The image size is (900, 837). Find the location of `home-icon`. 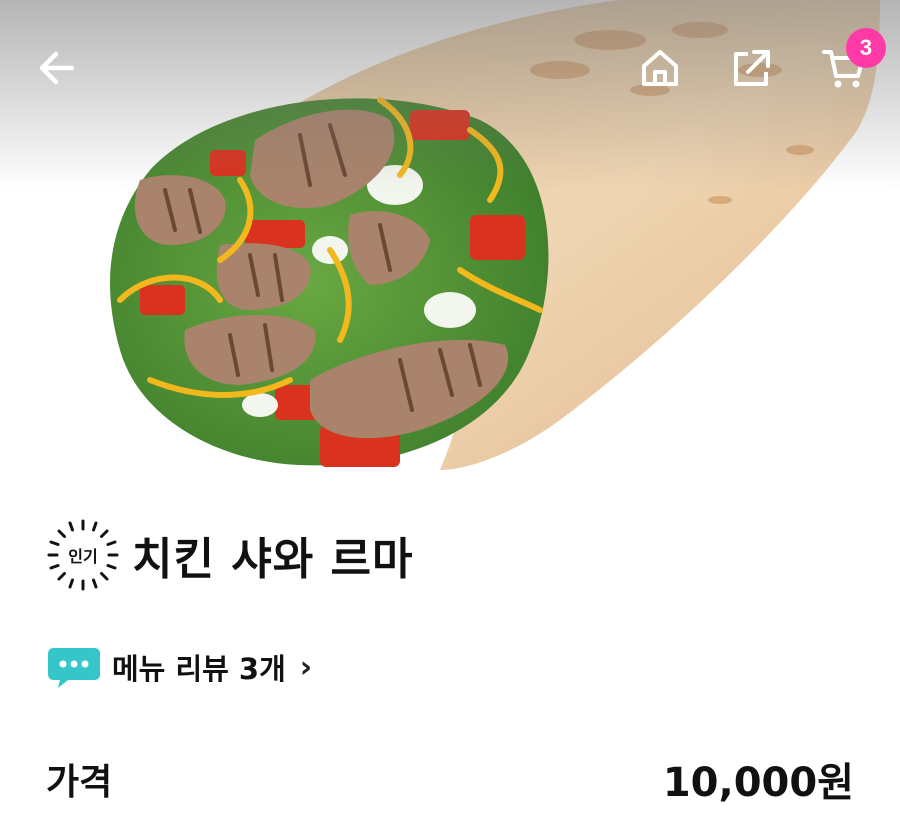

home-icon is located at coordinates (660, 68).